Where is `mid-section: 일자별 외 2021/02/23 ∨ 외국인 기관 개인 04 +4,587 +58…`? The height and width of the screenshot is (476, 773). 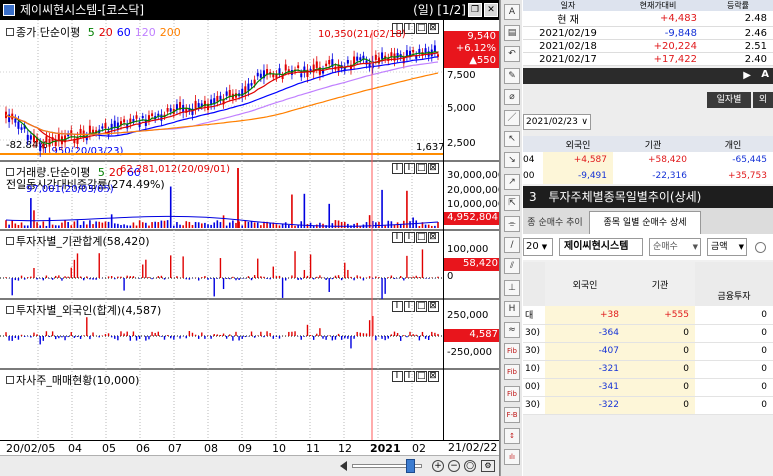
mid-section: 일자별 외 2021/02/23 ∨ 외국인 기관 개인 04 +4,587 +58… is located at coordinates (648, 134).